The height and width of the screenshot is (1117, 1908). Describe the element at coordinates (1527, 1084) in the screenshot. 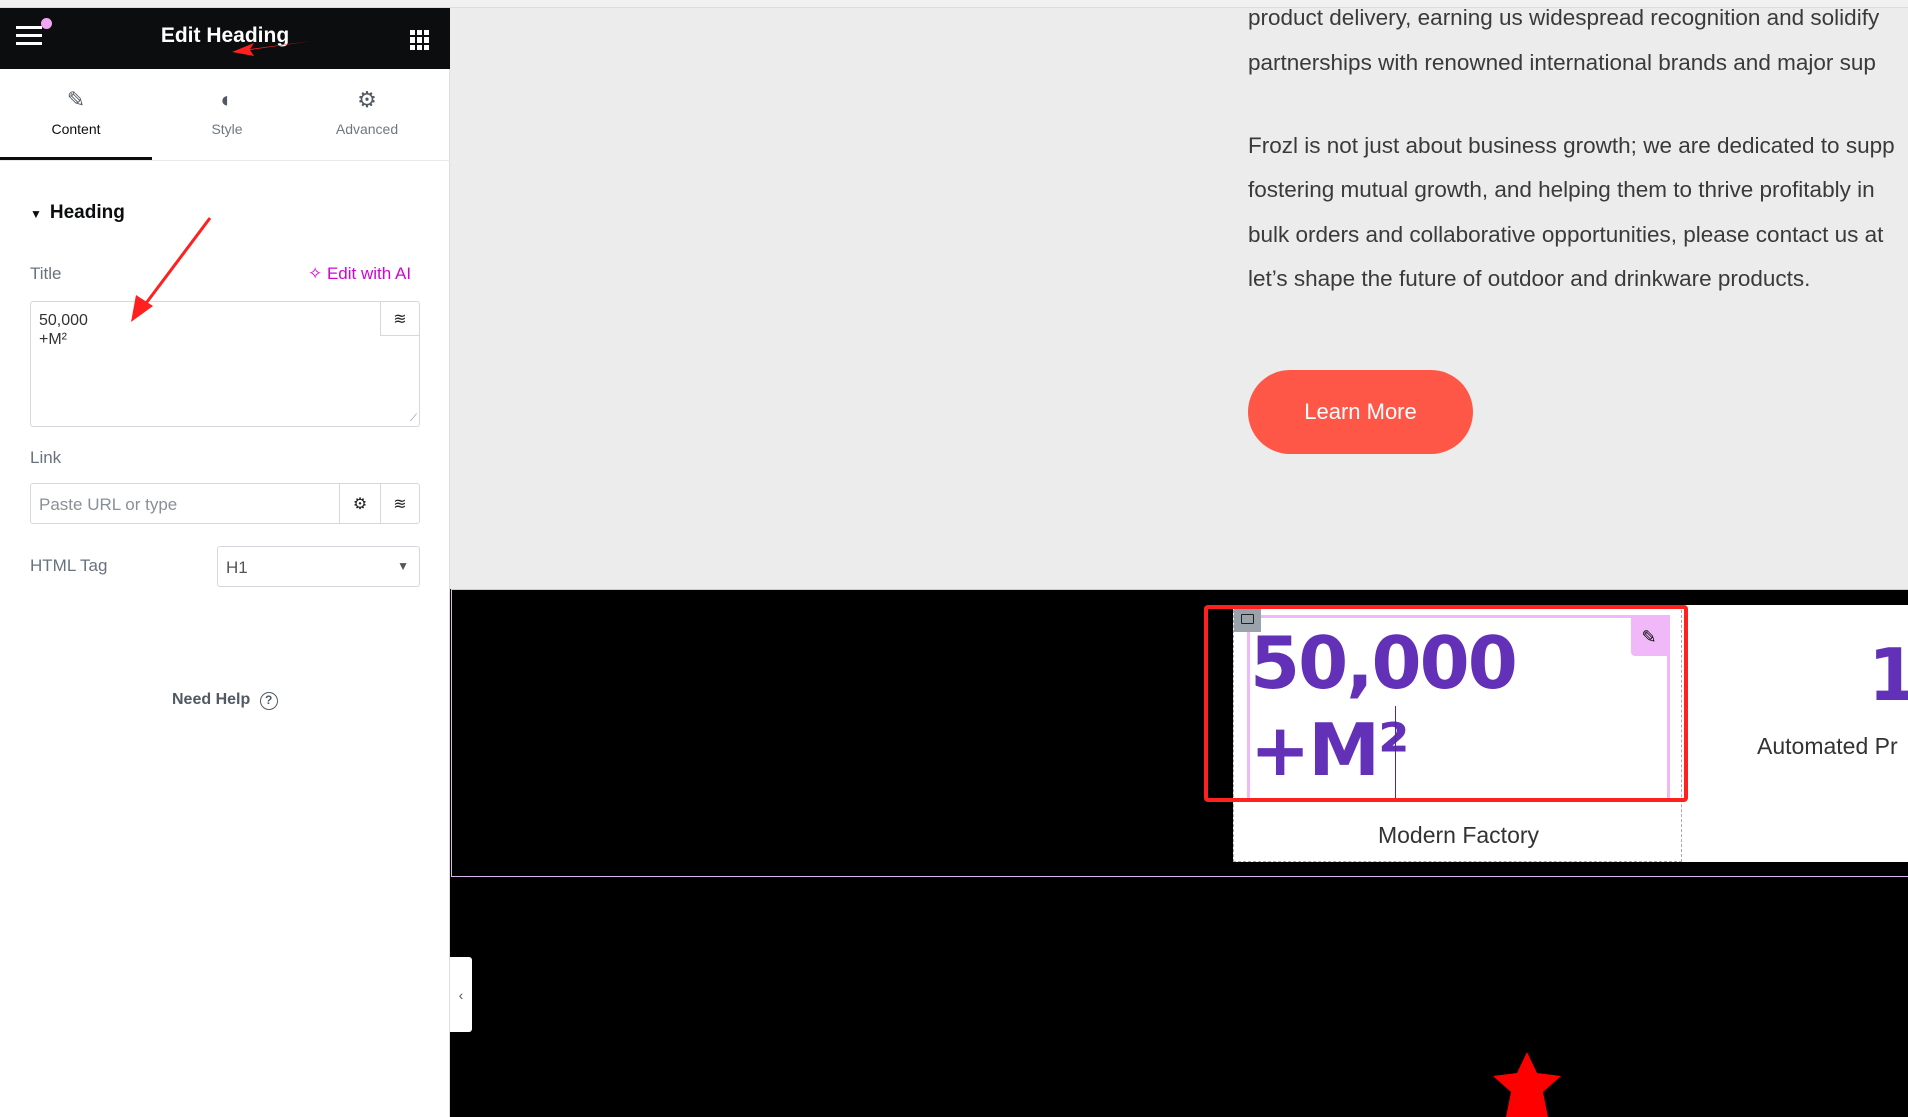

I see `star-icon` at that location.